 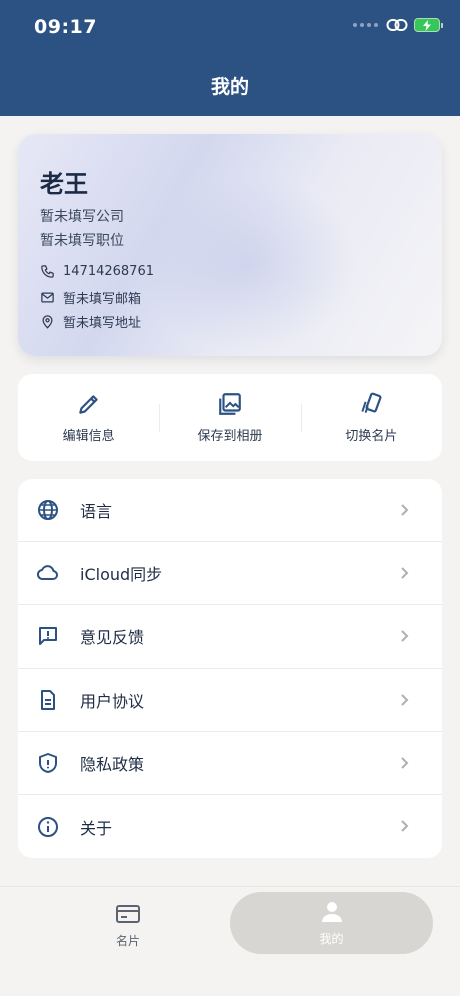 I want to click on info-icon, so click(x=48, y=826).